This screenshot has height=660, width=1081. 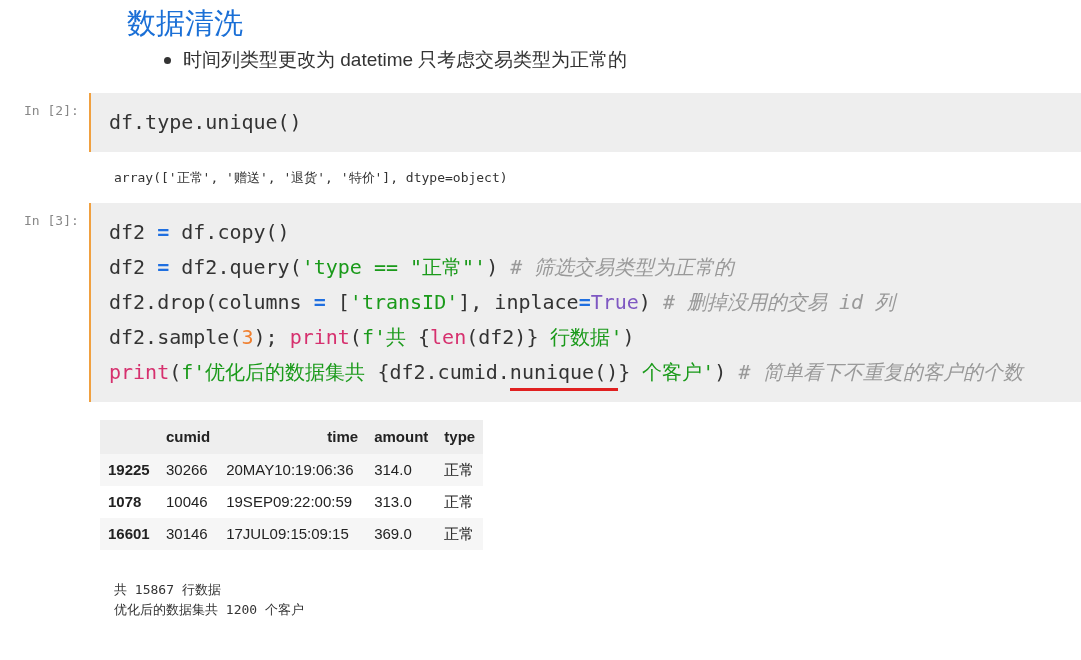 I want to click on code-token: ], inplace, so click(x=518, y=302).